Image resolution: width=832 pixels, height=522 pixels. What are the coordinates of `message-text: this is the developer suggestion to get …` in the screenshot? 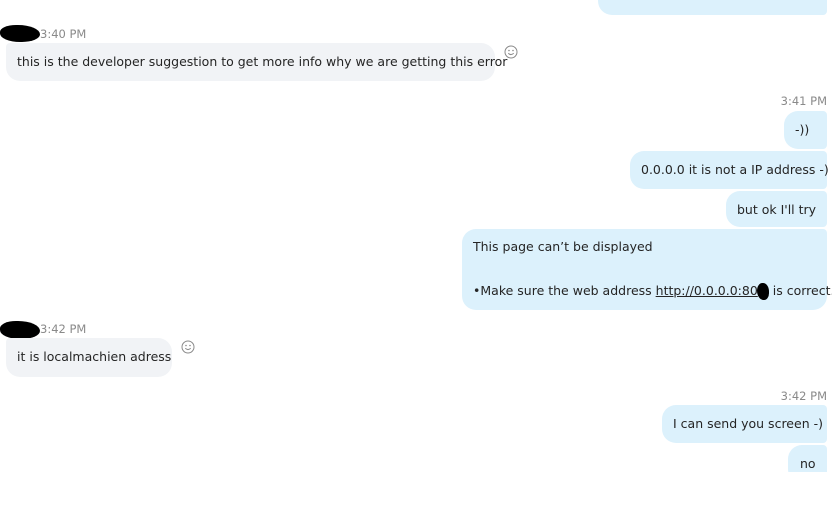 It's located at (262, 61).